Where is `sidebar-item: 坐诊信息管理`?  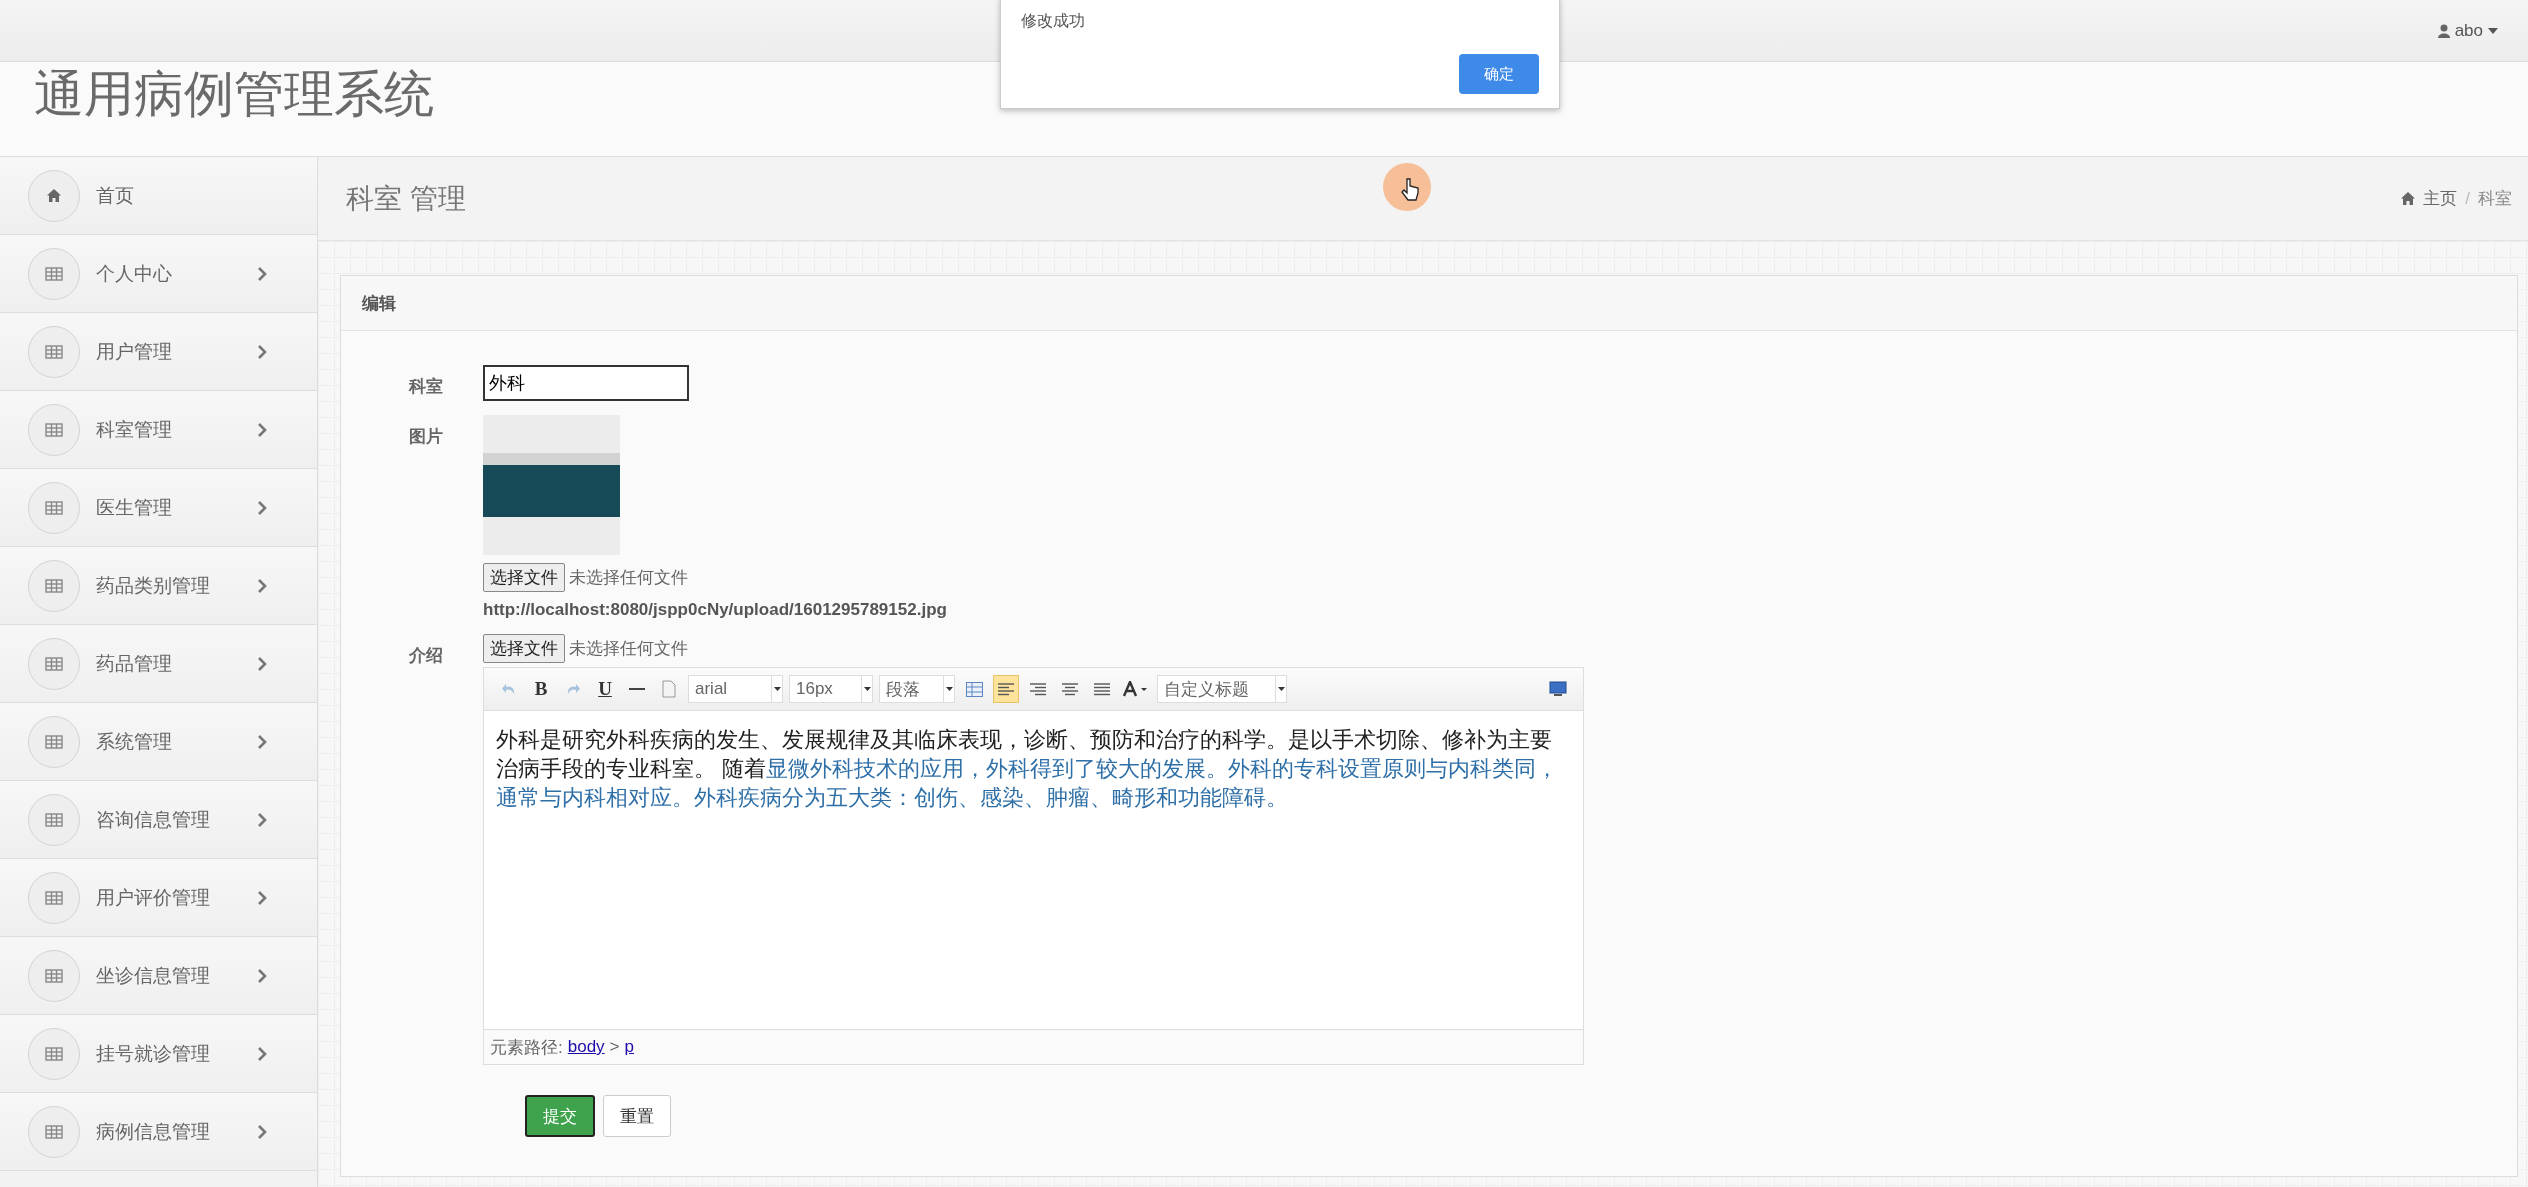
sidebar-item: 坐诊信息管理 is located at coordinates (158, 976).